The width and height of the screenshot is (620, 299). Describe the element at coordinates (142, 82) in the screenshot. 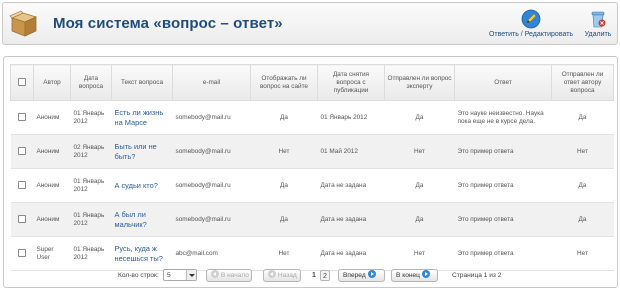

I see `column-header: Текст вопроса` at that location.